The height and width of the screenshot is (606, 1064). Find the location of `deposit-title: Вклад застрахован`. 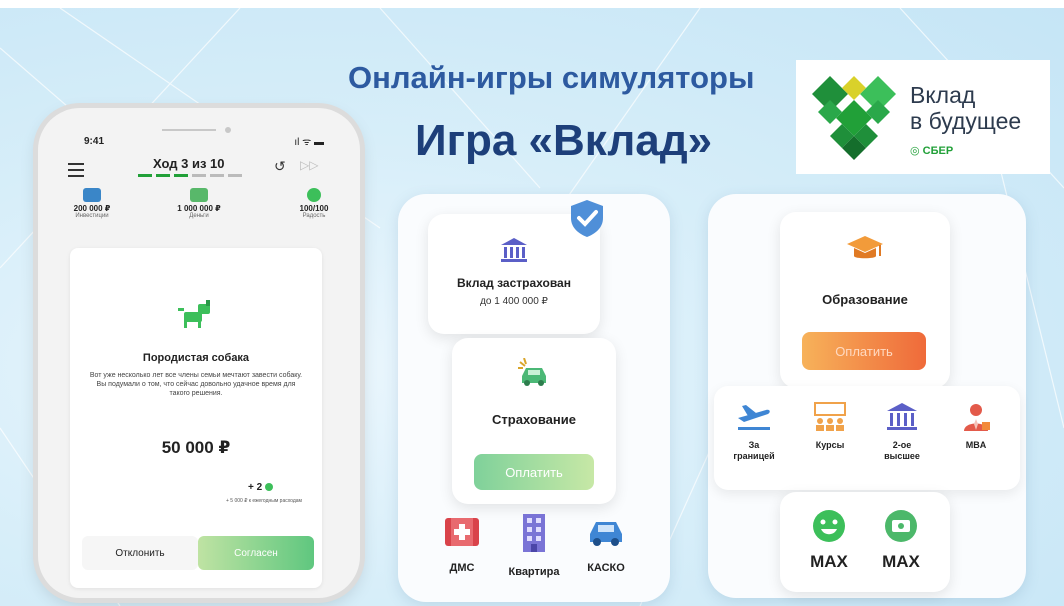

deposit-title: Вклад застрахован is located at coordinates (514, 283).